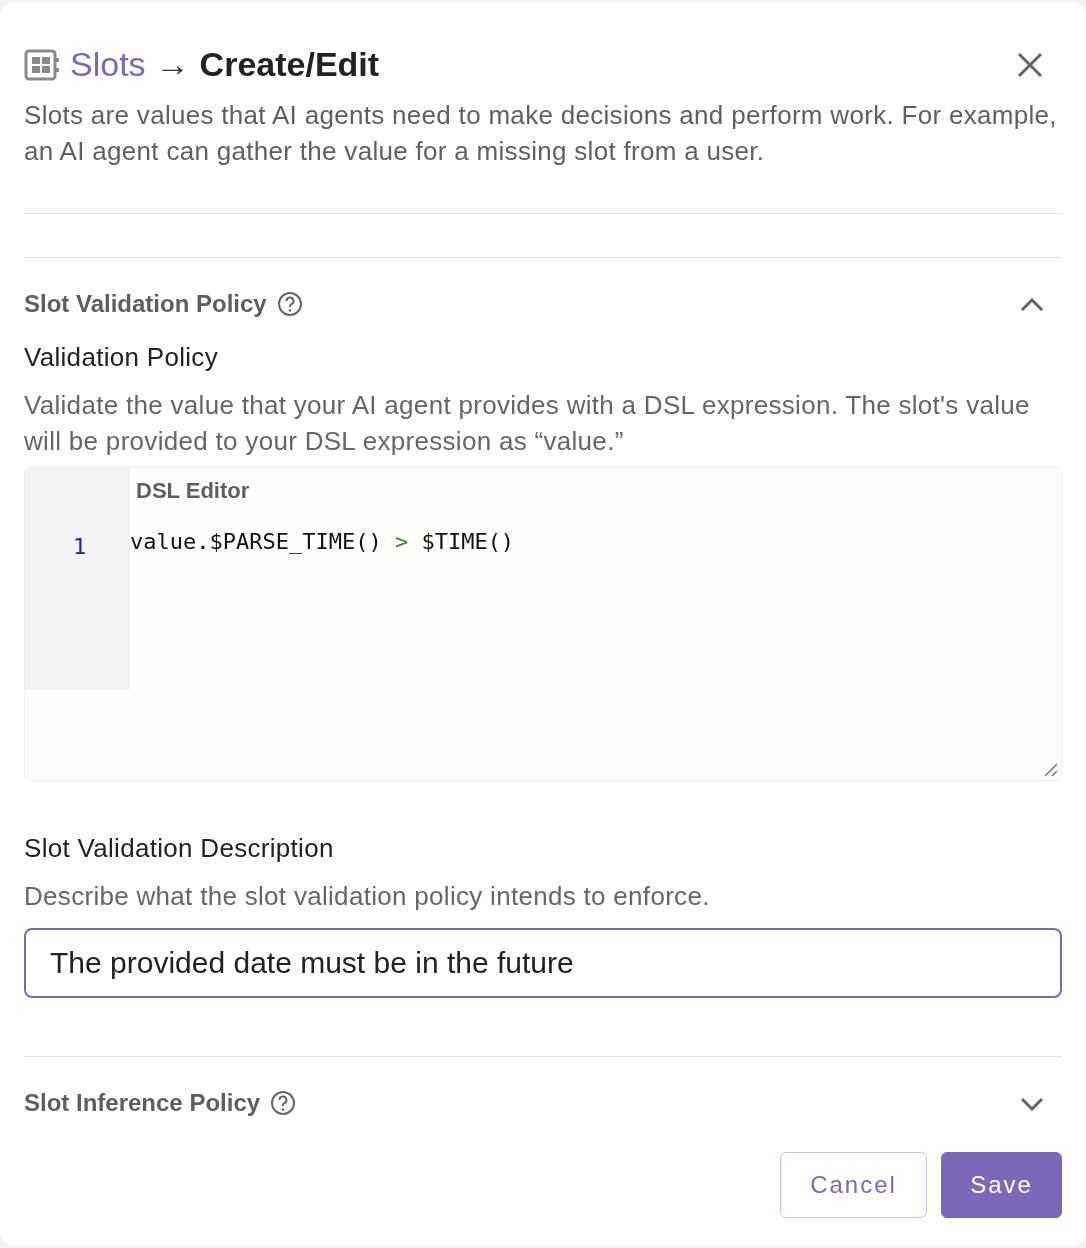 Image resolution: width=1086 pixels, height=1248 pixels. I want to click on dialog-title: Create/Edit, so click(289, 65).